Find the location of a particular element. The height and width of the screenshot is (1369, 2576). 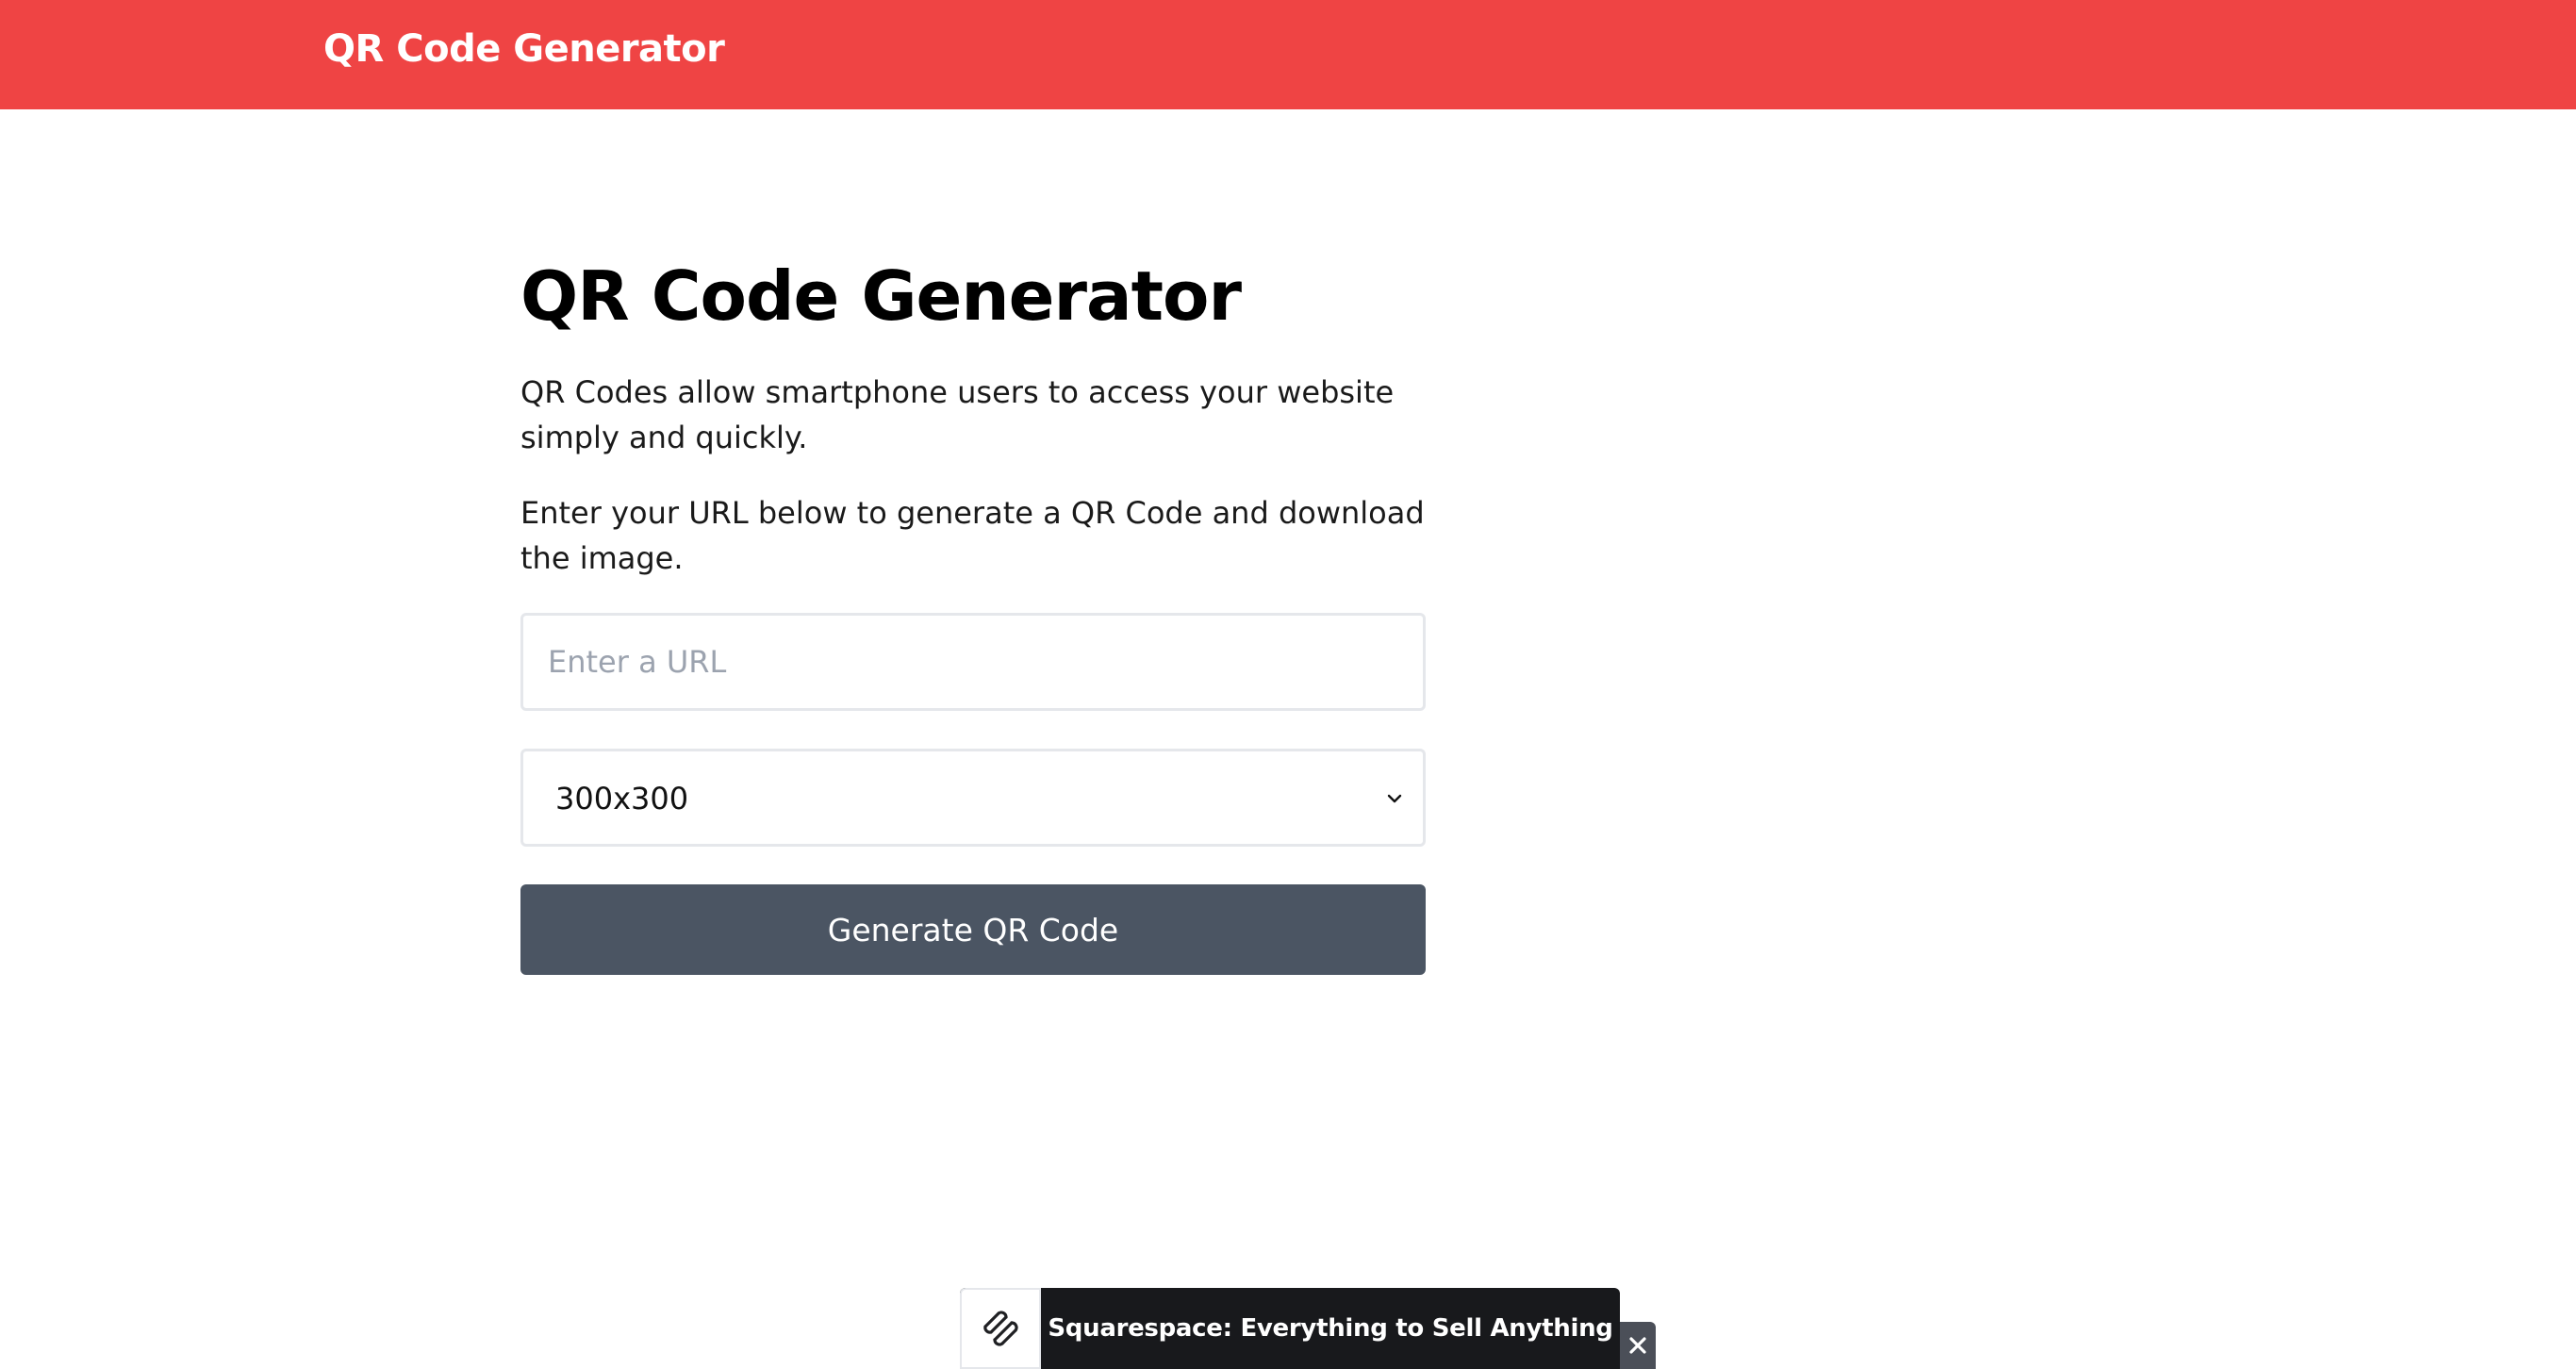

ad-close-button is located at coordinates (1638, 1346).